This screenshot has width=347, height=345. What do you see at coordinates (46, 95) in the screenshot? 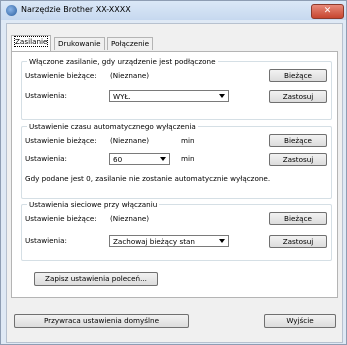
I see `power-on-setting-label: Ustawienia:` at bounding box center [46, 95].